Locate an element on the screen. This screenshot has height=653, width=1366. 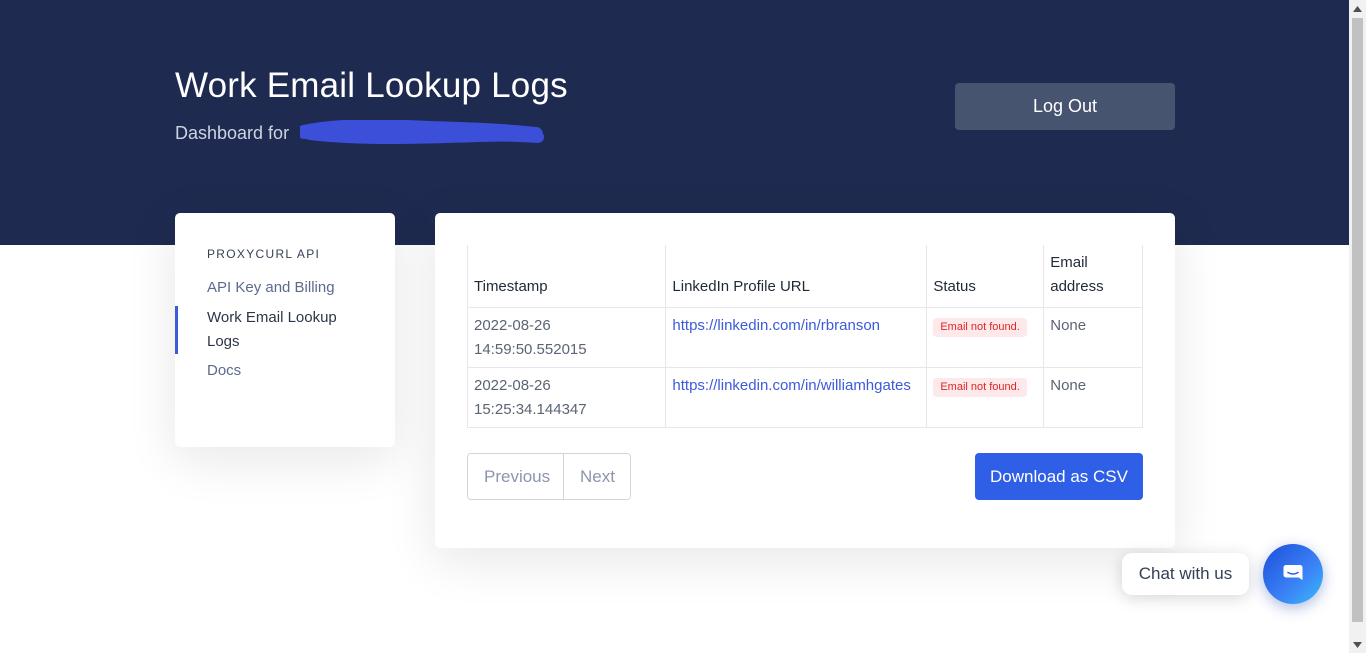
column-header-status: Status is located at coordinates (985, 276).